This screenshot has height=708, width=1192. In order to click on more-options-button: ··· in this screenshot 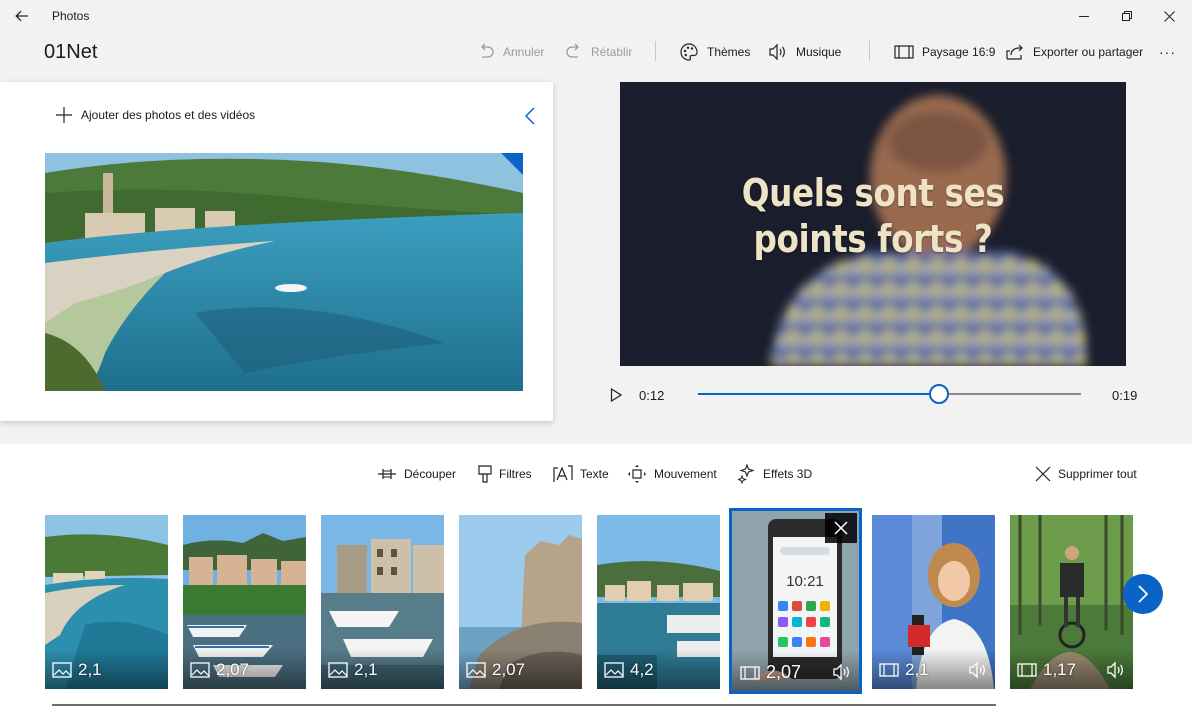, I will do `click(1167, 52)`.